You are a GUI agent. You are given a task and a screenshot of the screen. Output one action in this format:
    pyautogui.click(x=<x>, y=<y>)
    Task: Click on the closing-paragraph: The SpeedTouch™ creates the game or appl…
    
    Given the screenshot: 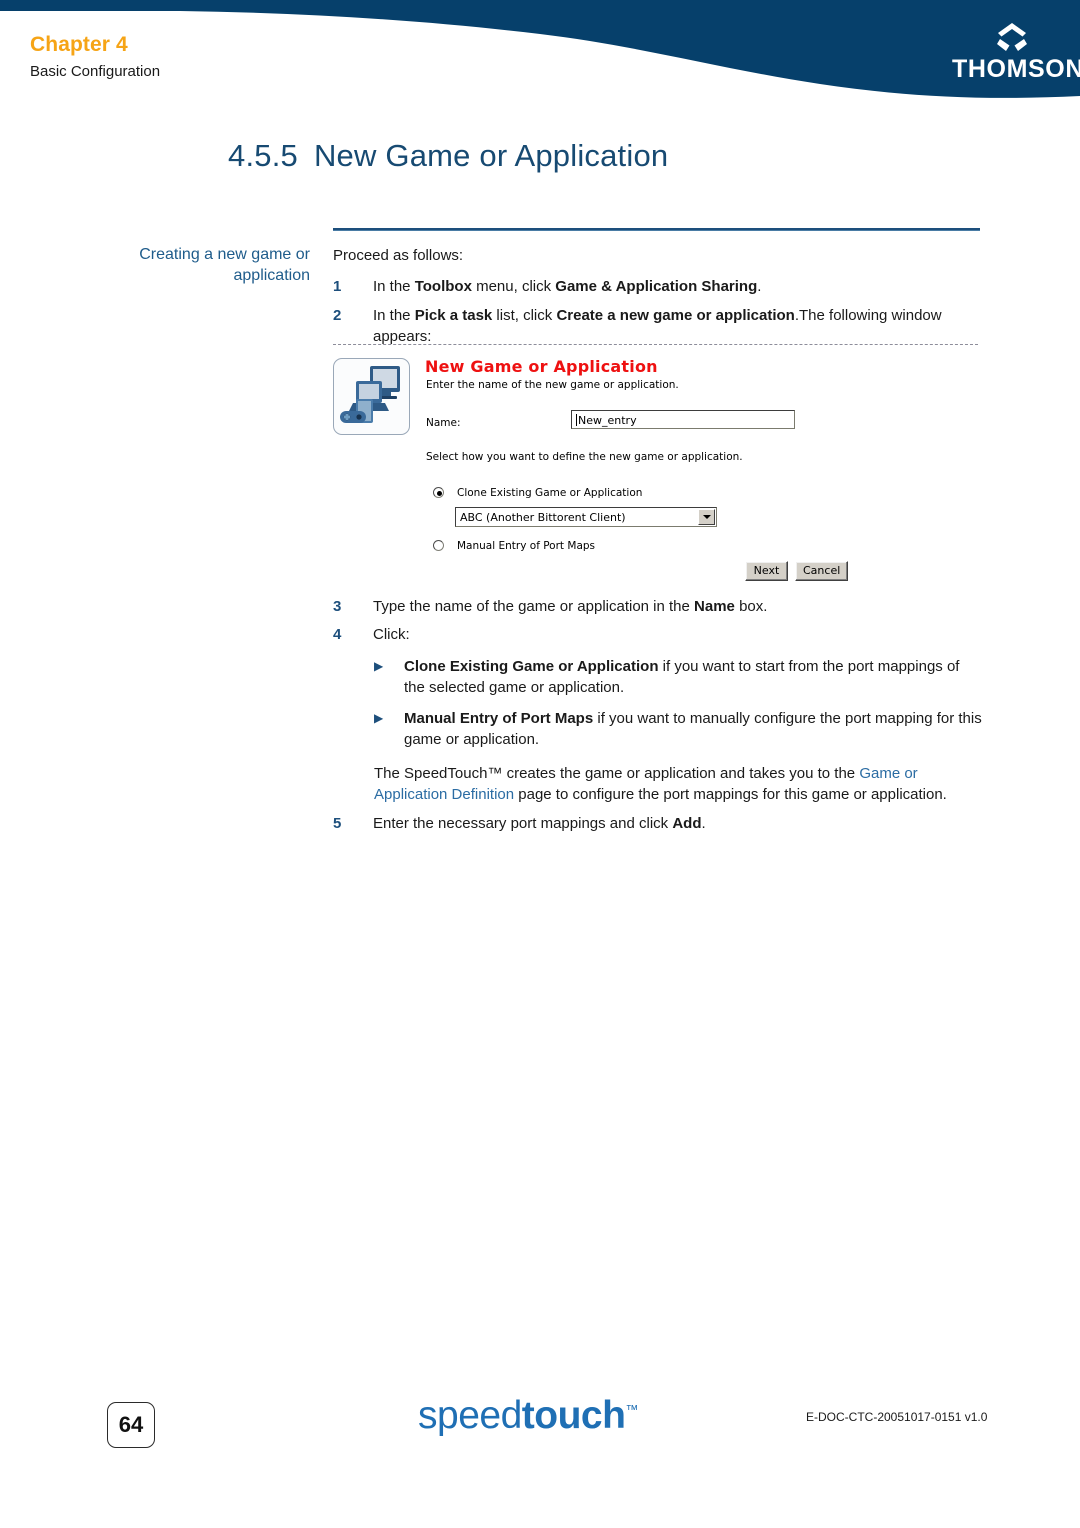 What is the action you would take?
    pyautogui.click(x=678, y=784)
    